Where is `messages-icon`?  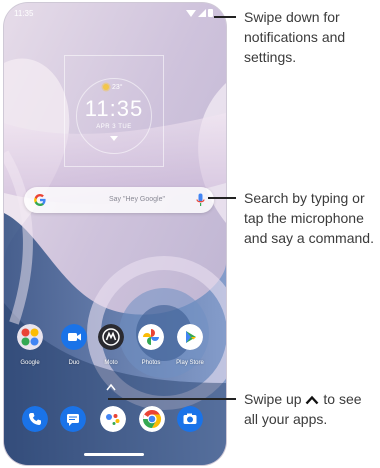
messages-icon is located at coordinates (73, 419).